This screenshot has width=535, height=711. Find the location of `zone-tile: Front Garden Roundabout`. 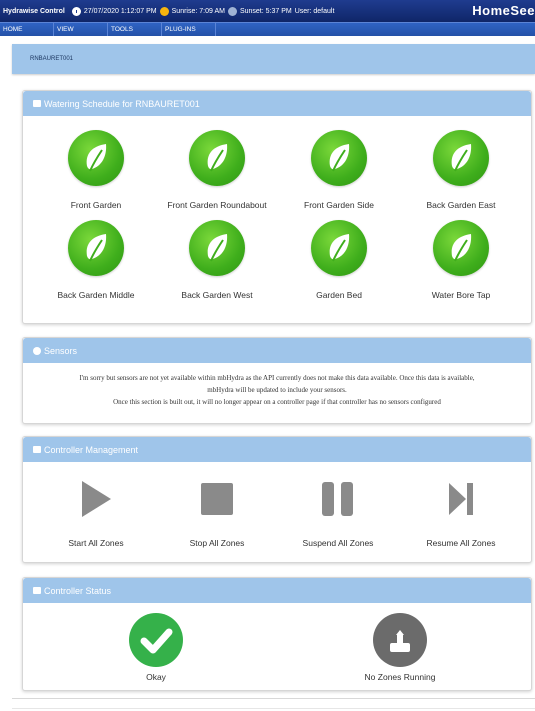

zone-tile: Front Garden Roundabout is located at coordinates (217, 170).